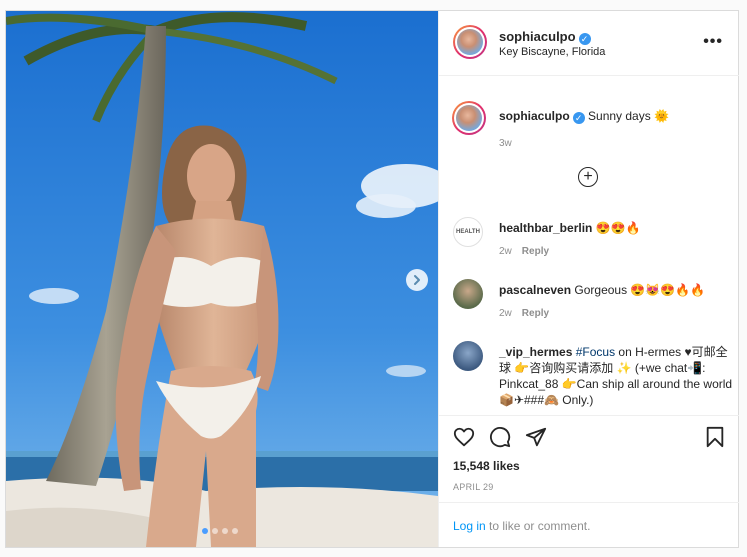  Describe the element at coordinates (535, 352) in the screenshot. I see `comment-username: _vip_hermes` at that location.